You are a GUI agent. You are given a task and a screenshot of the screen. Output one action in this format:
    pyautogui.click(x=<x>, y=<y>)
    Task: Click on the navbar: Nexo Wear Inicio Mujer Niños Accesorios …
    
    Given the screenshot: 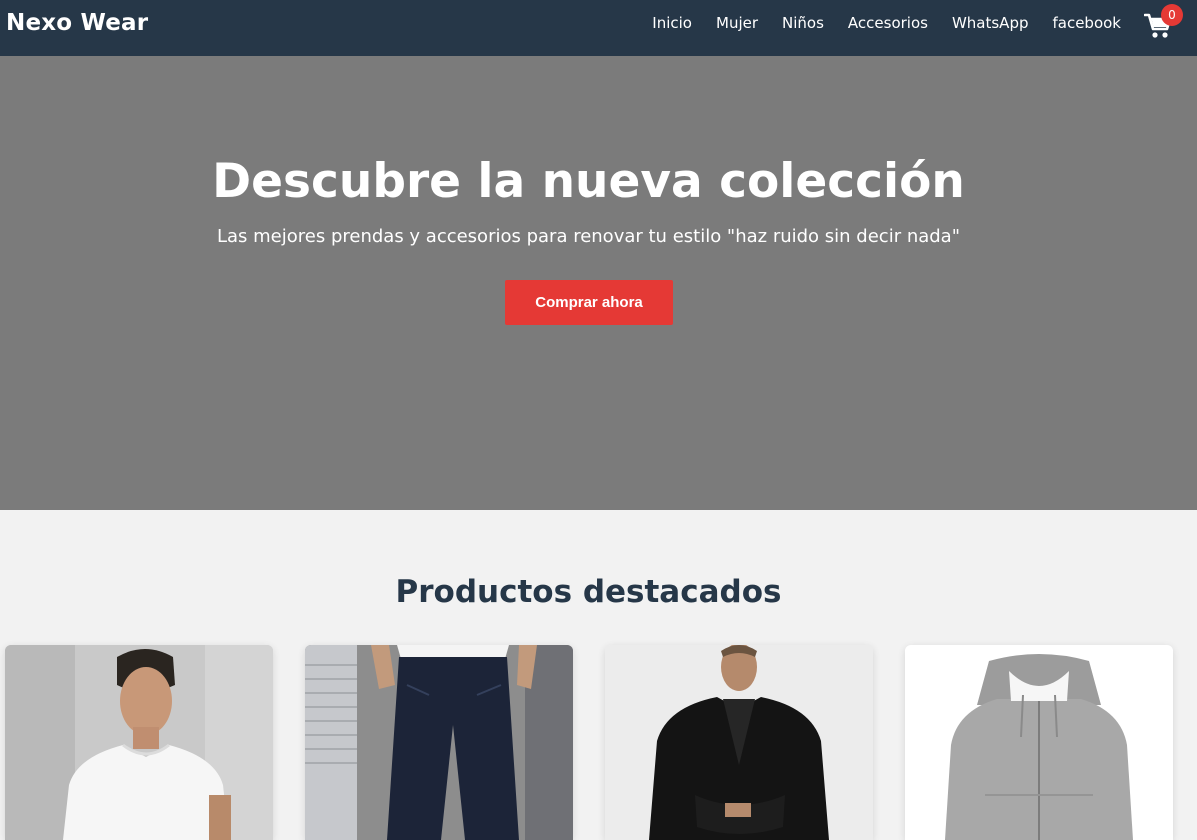 What is the action you would take?
    pyautogui.click(x=598, y=28)
    